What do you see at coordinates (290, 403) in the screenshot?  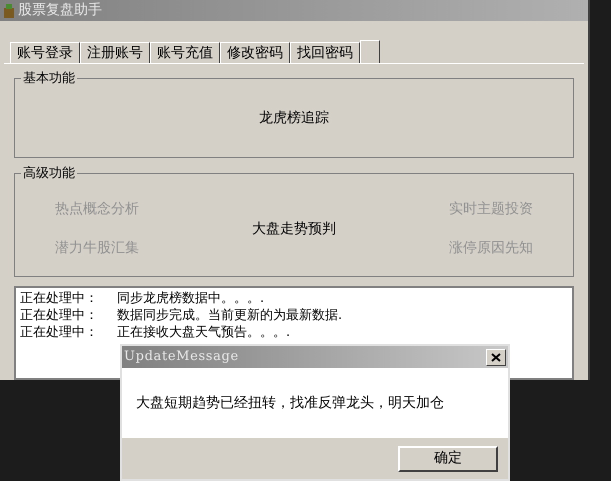 I see `dialog-message: 大盘短期趋势已经扭转，找准反弹龙头，明天加仓` at bounding box center [290, 403].